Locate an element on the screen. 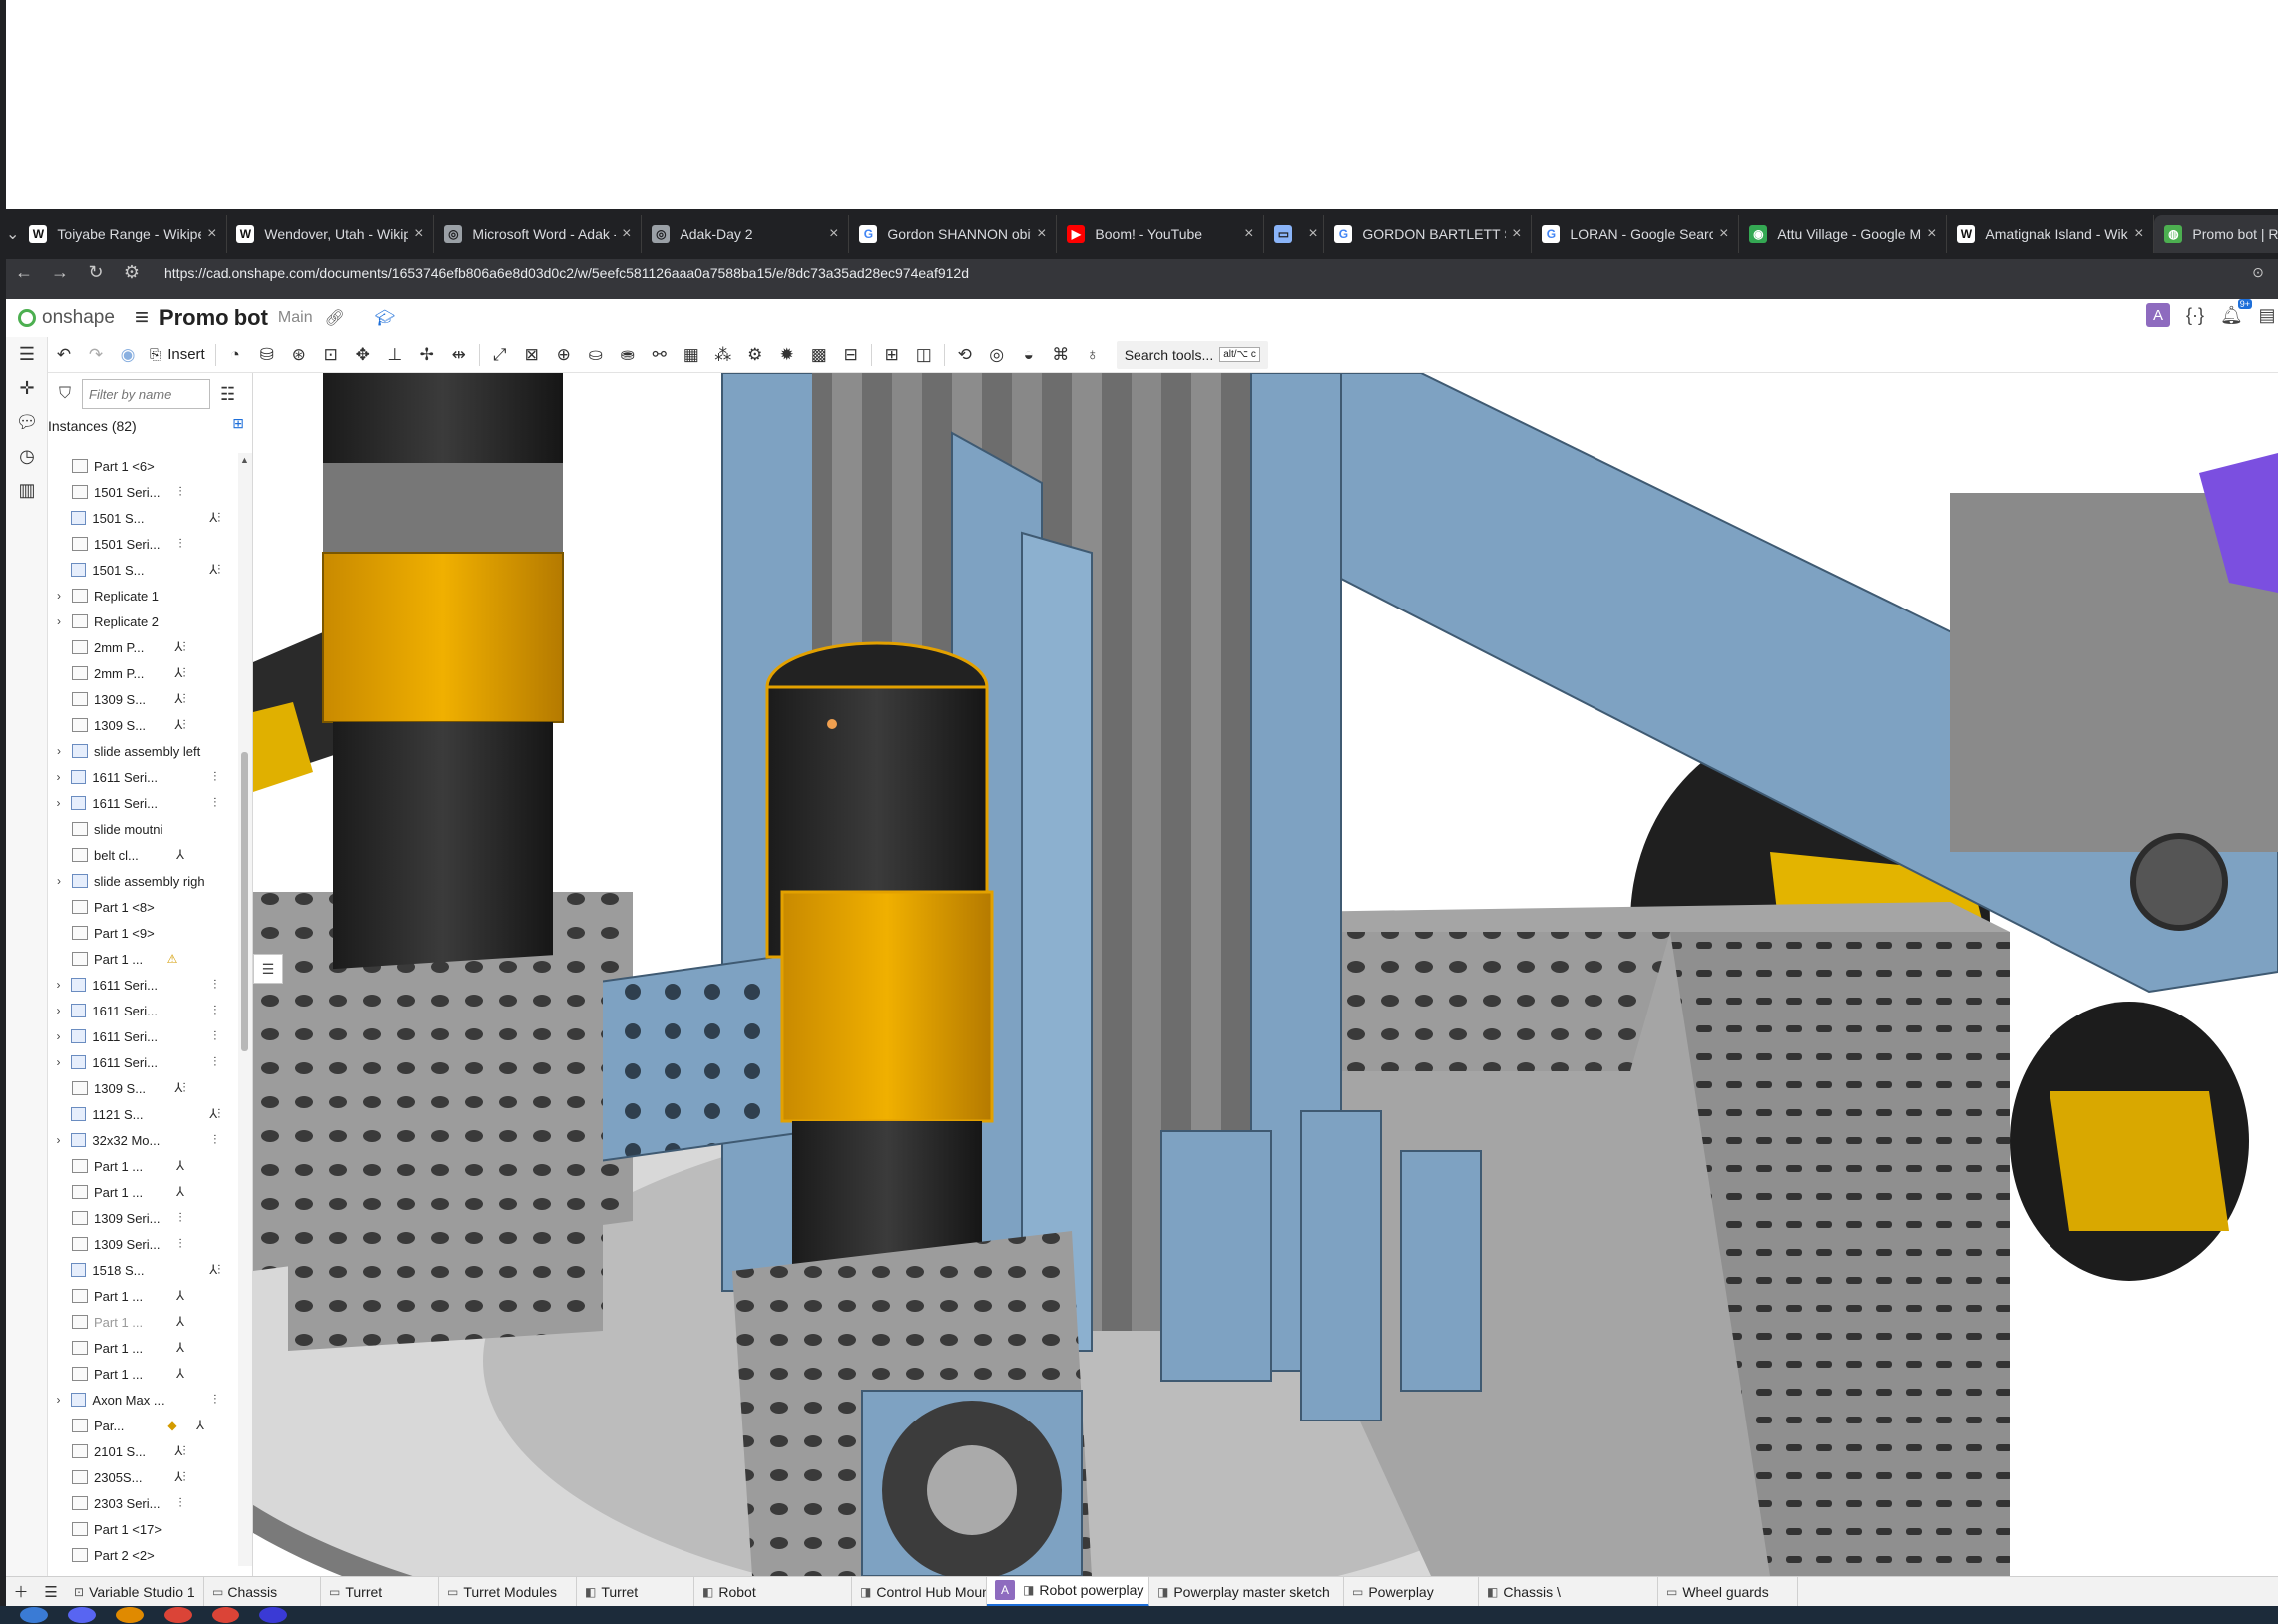 The width and height of the screenshot is (2278, 1624). instance-row: Part 1 ... ⚠ is located at coordinates (139, 959).